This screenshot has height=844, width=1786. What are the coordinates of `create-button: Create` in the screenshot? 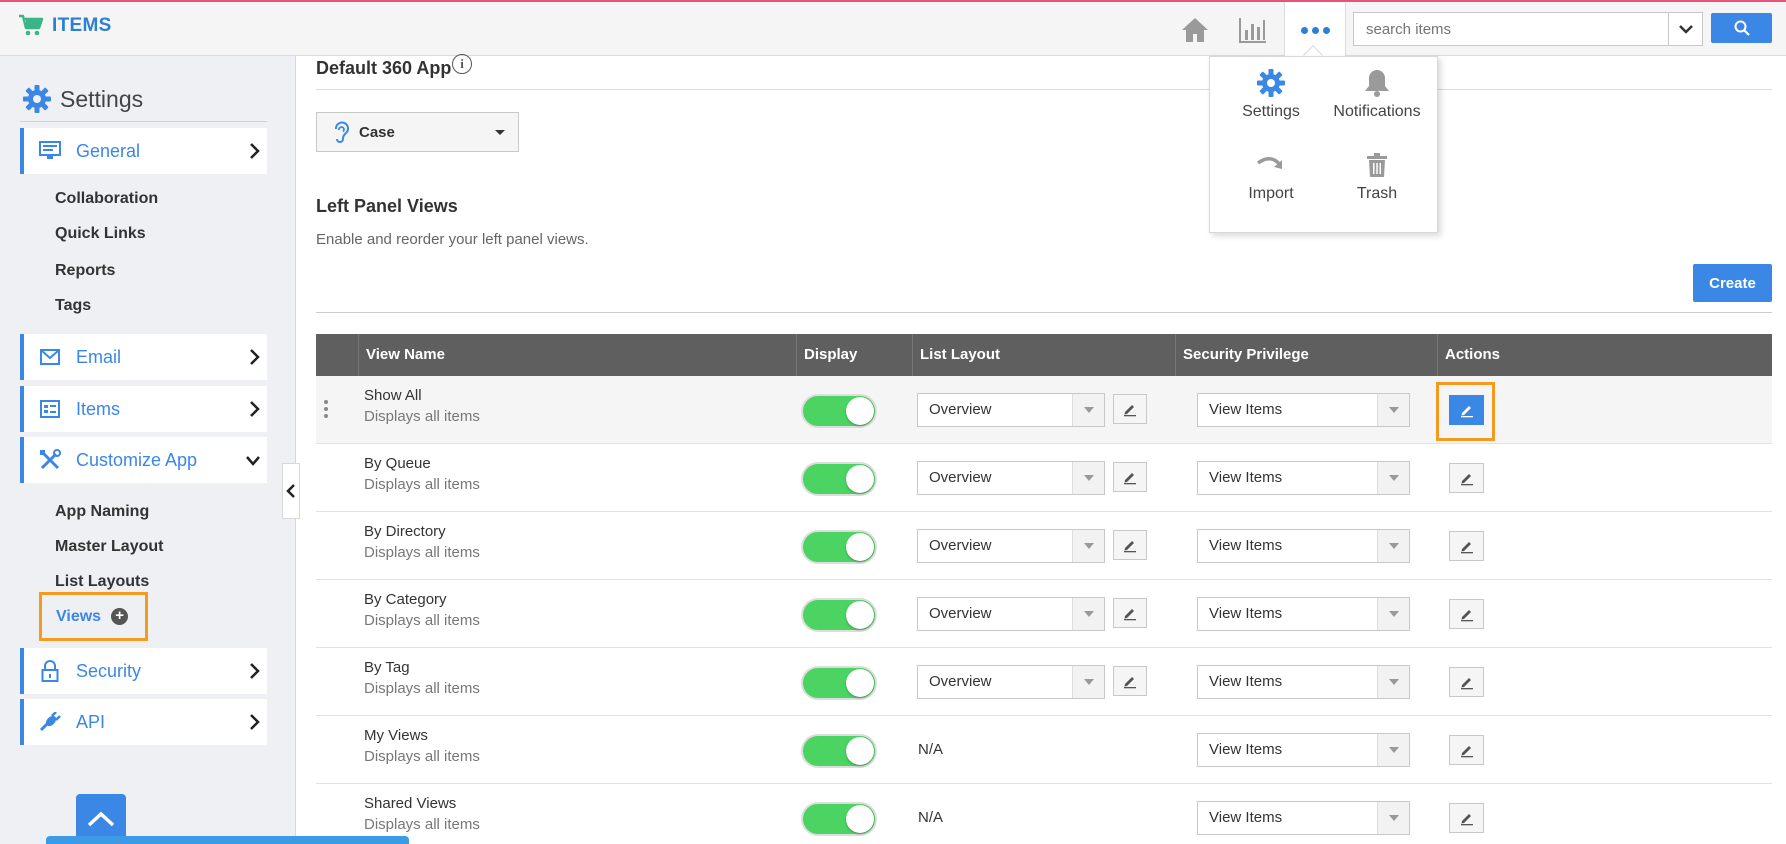 It's located at (1732, 283).